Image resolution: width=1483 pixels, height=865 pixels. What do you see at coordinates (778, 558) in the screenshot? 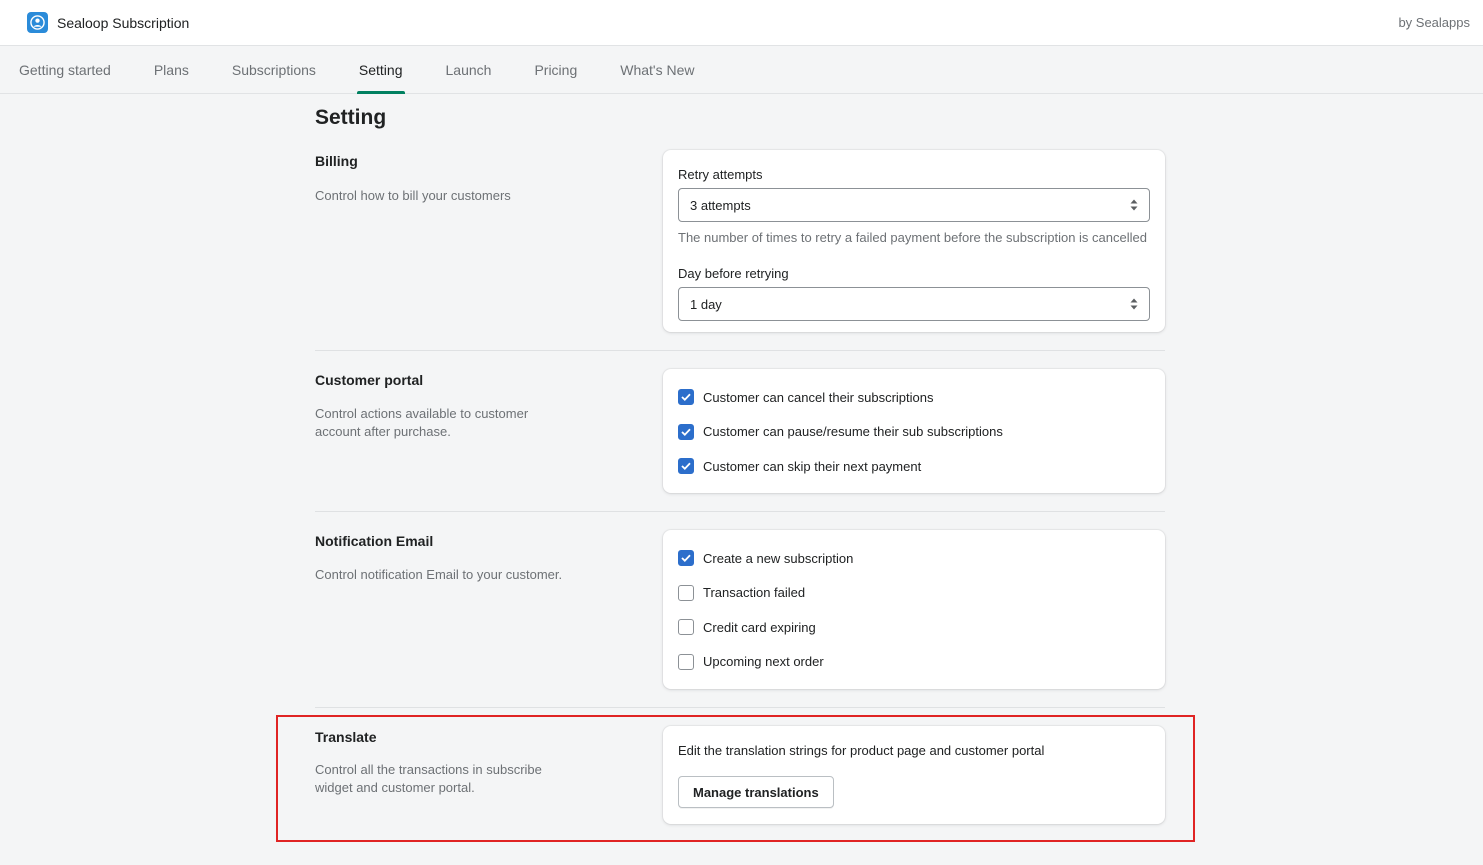
I see `email-option-label: Create a new subscription` at bounding box center [778, 558].